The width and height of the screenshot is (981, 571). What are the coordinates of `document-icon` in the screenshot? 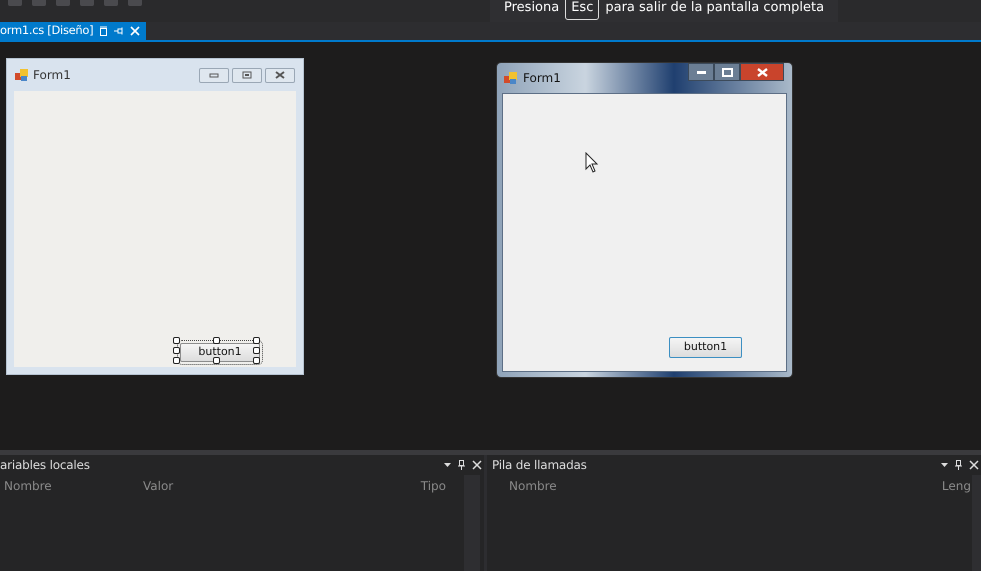 It's located at (103, 31).